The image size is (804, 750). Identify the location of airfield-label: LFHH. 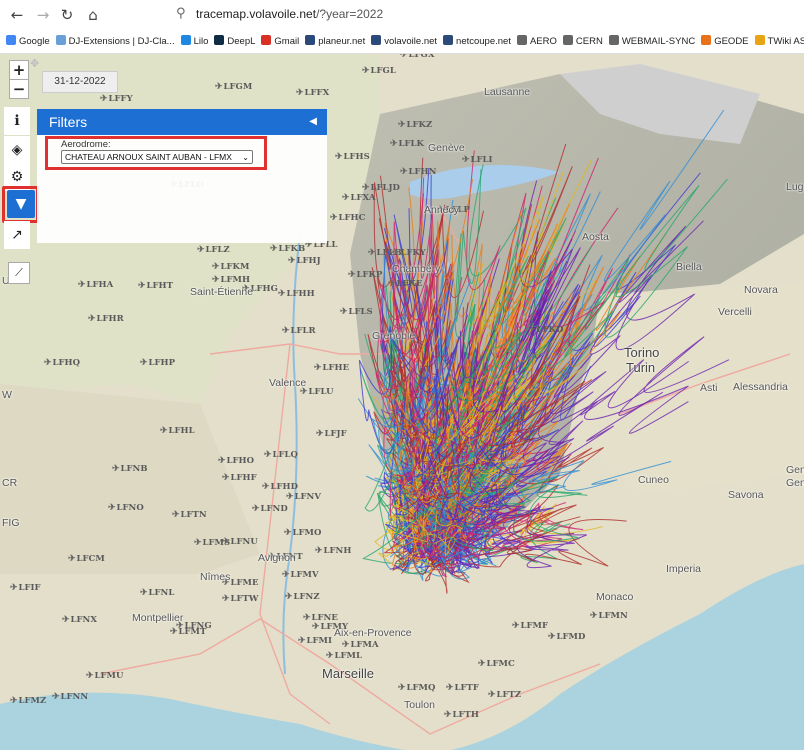
(296, 294).